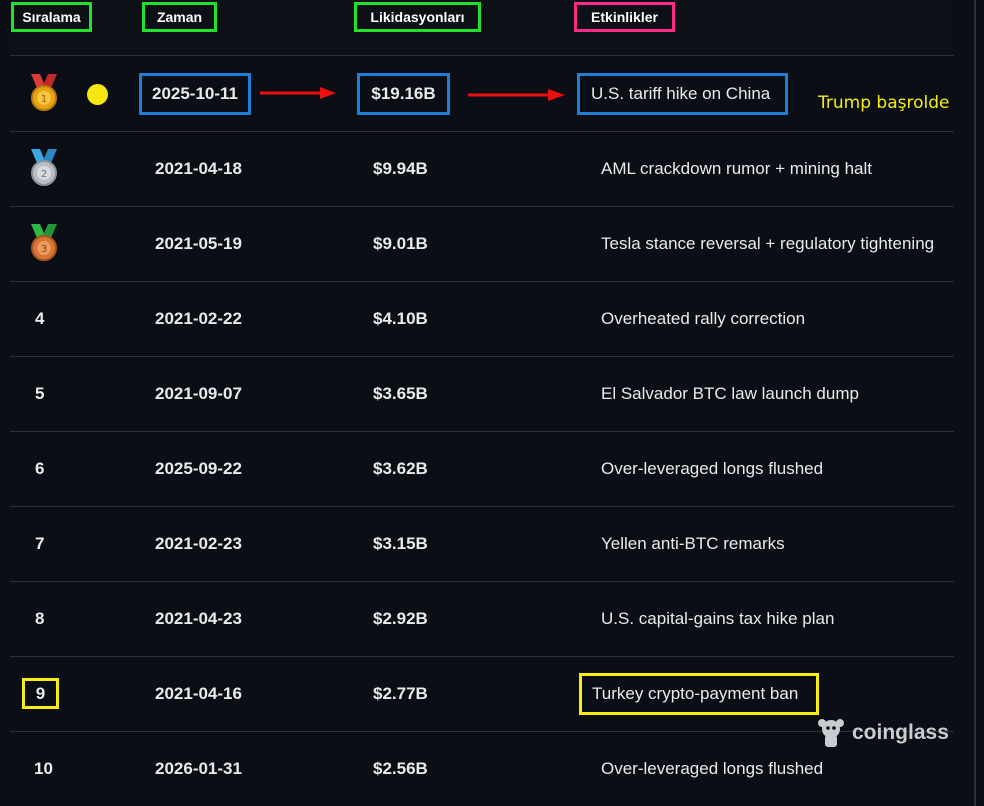  What do you see at coordinates (40, 318) in the screenshot?
I see `rank-cell: 4` at bounding box center [40, 318].